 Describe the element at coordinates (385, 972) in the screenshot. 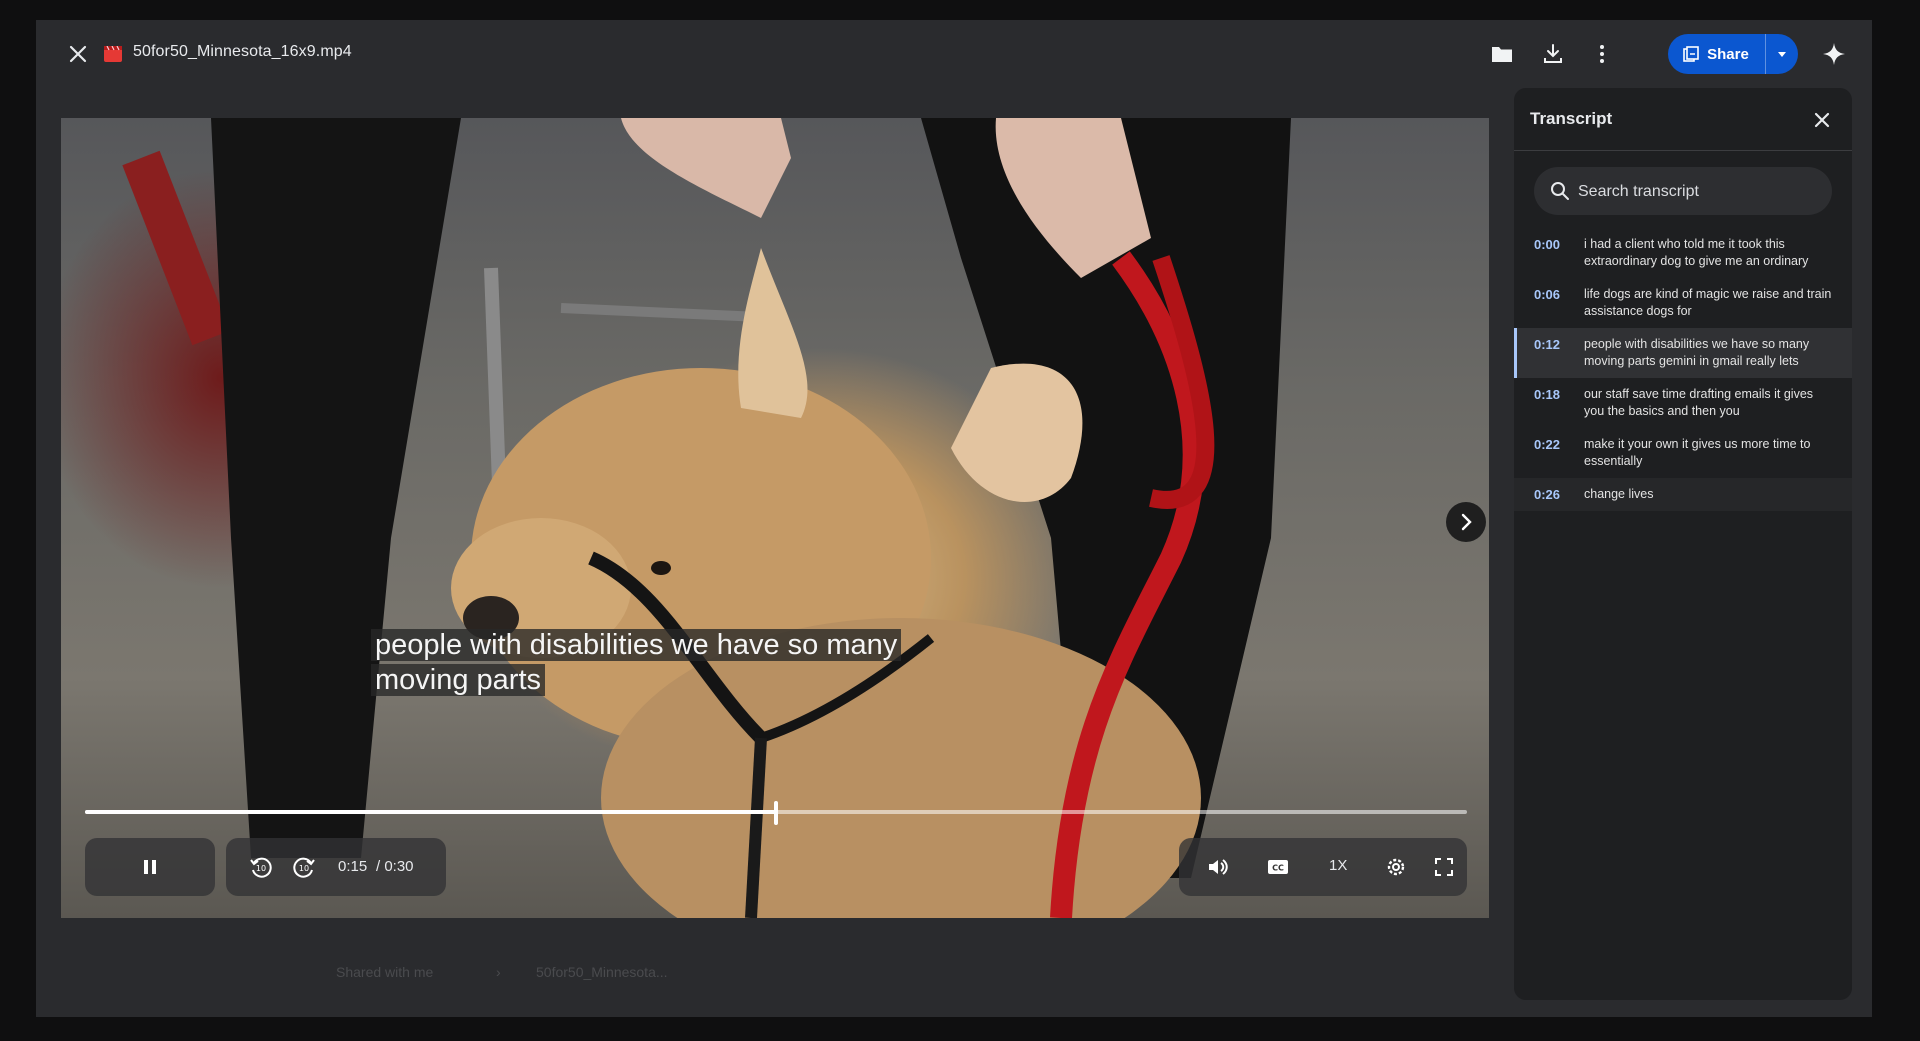

I see `breadcrumb-root: Shared with me` at that location.